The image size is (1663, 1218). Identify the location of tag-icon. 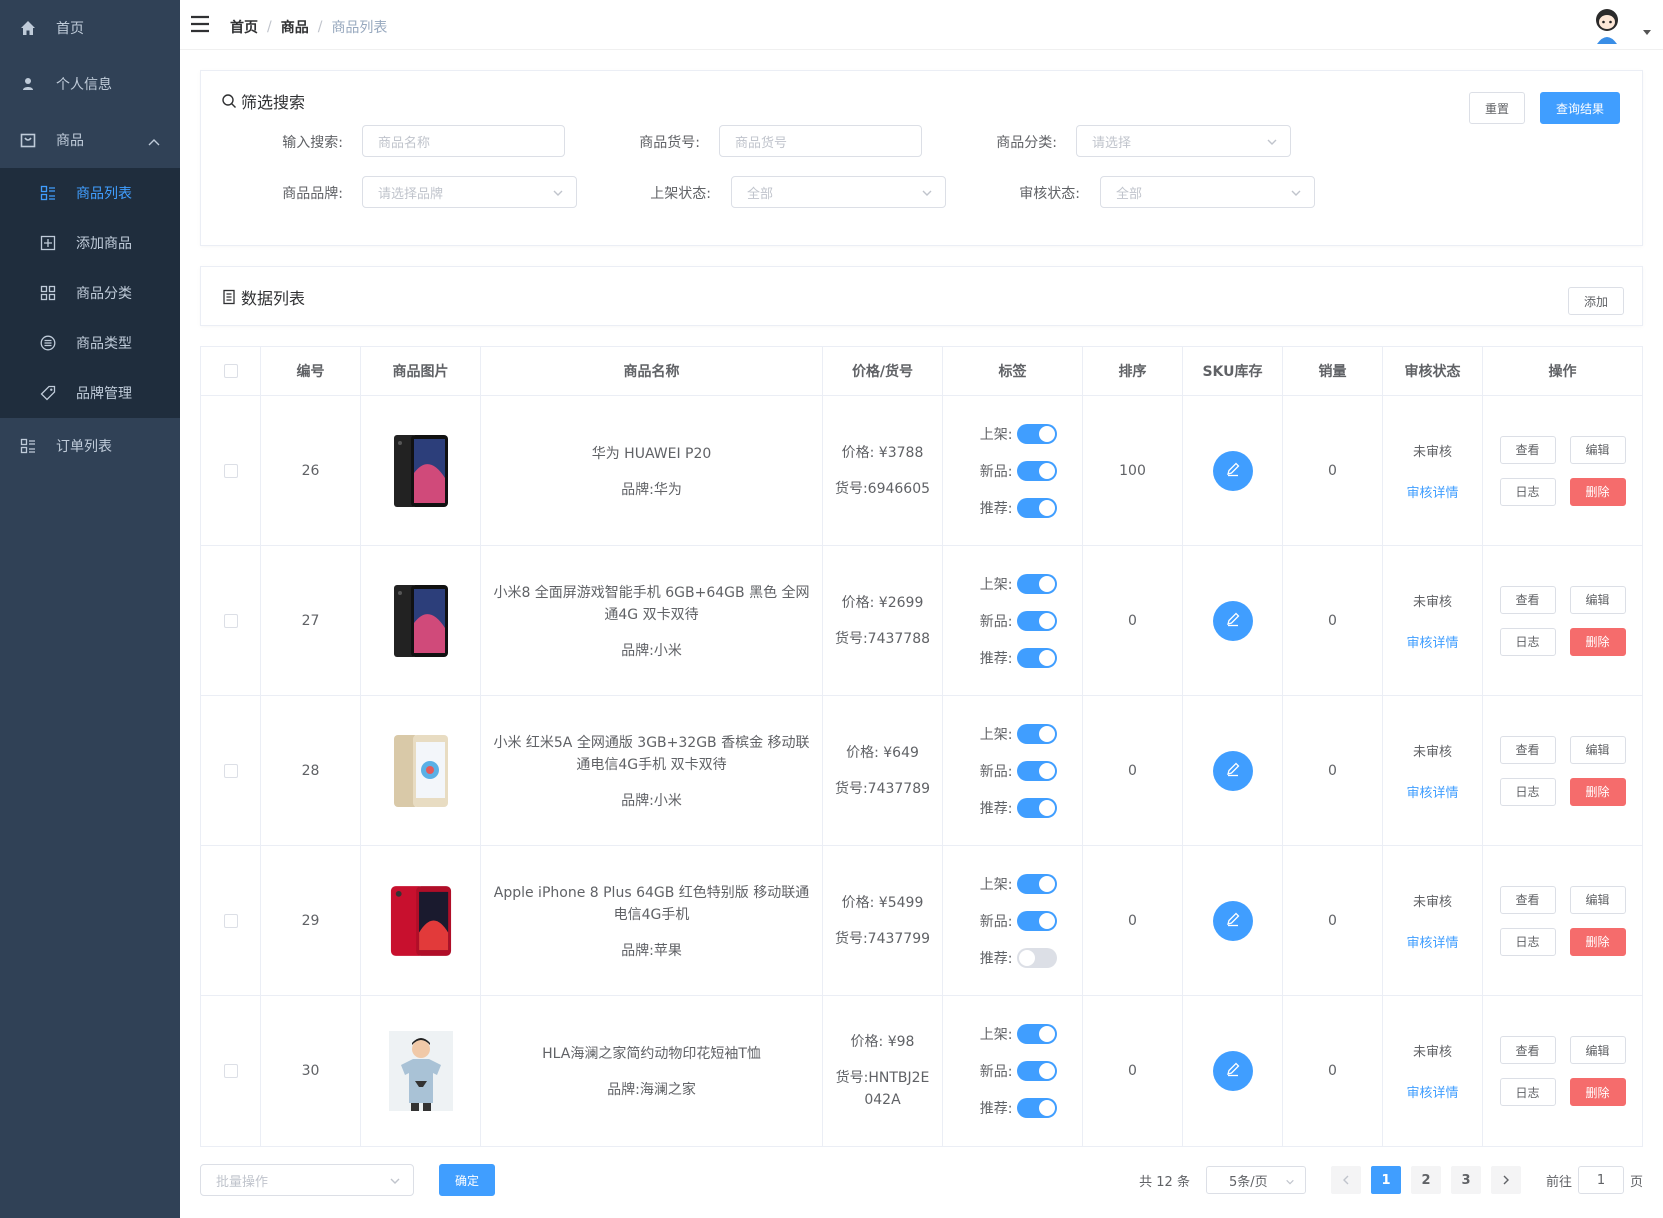
(48, 393).